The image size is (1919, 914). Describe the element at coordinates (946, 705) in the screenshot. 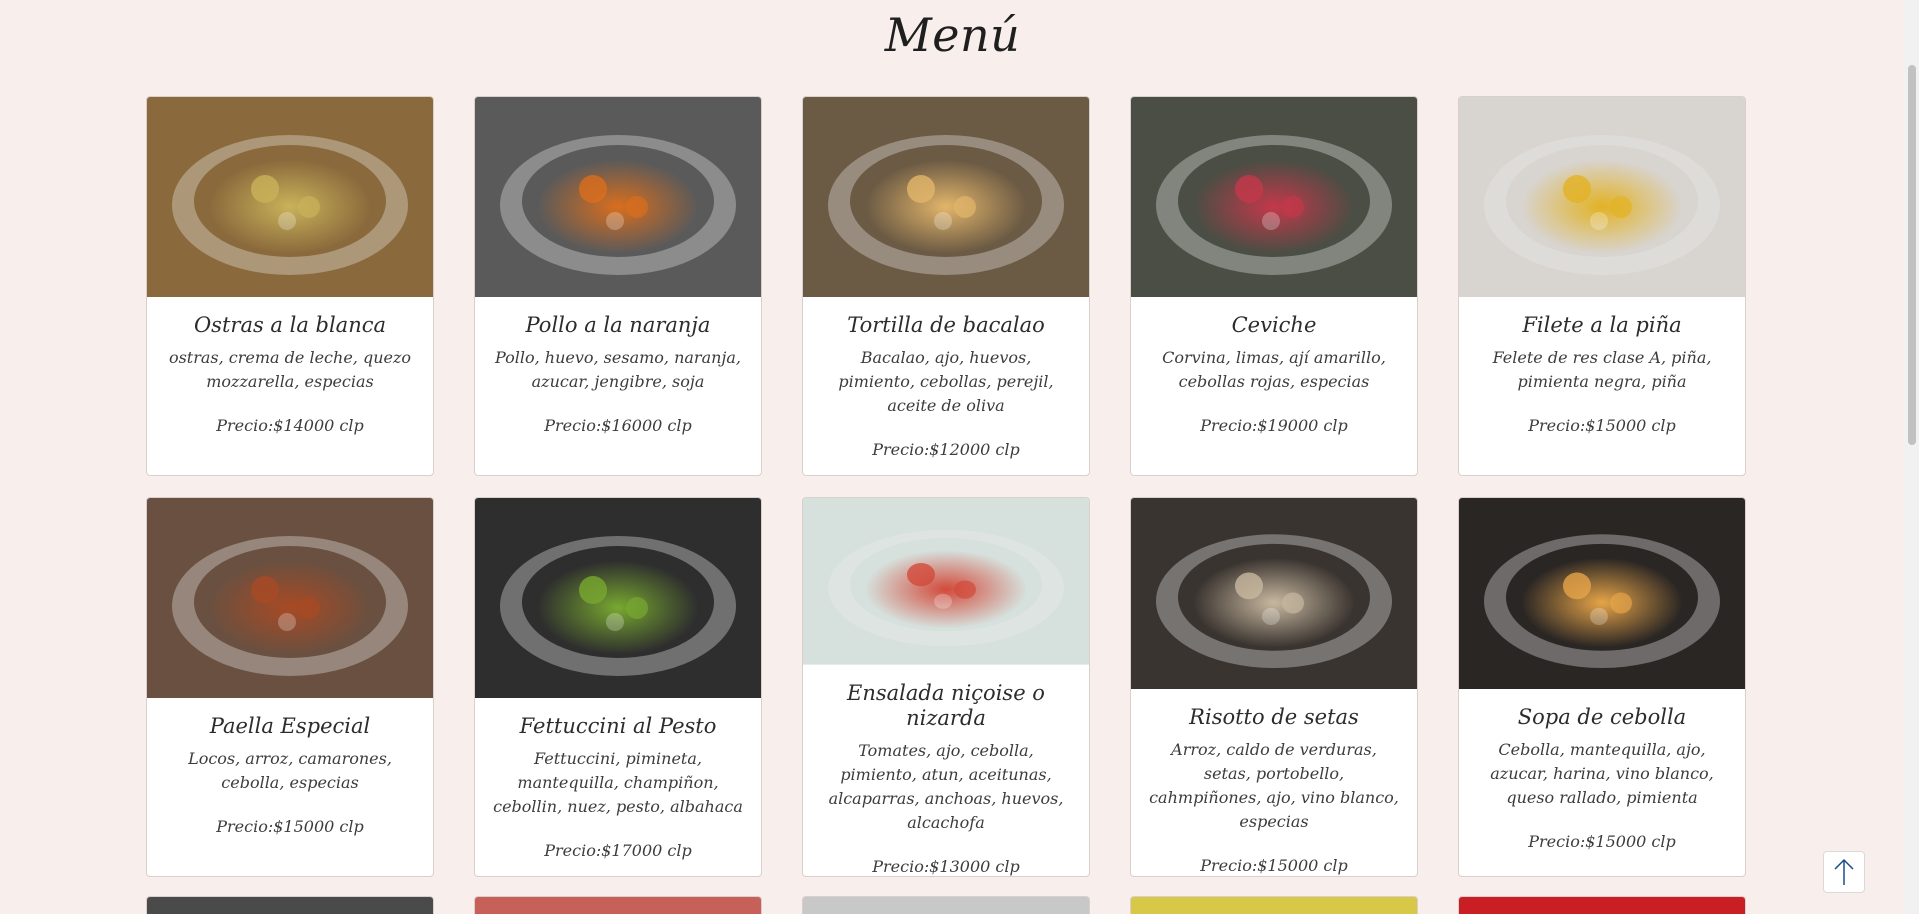

I see `dish-name: Ensalada niçoise o nizarda` at that location.